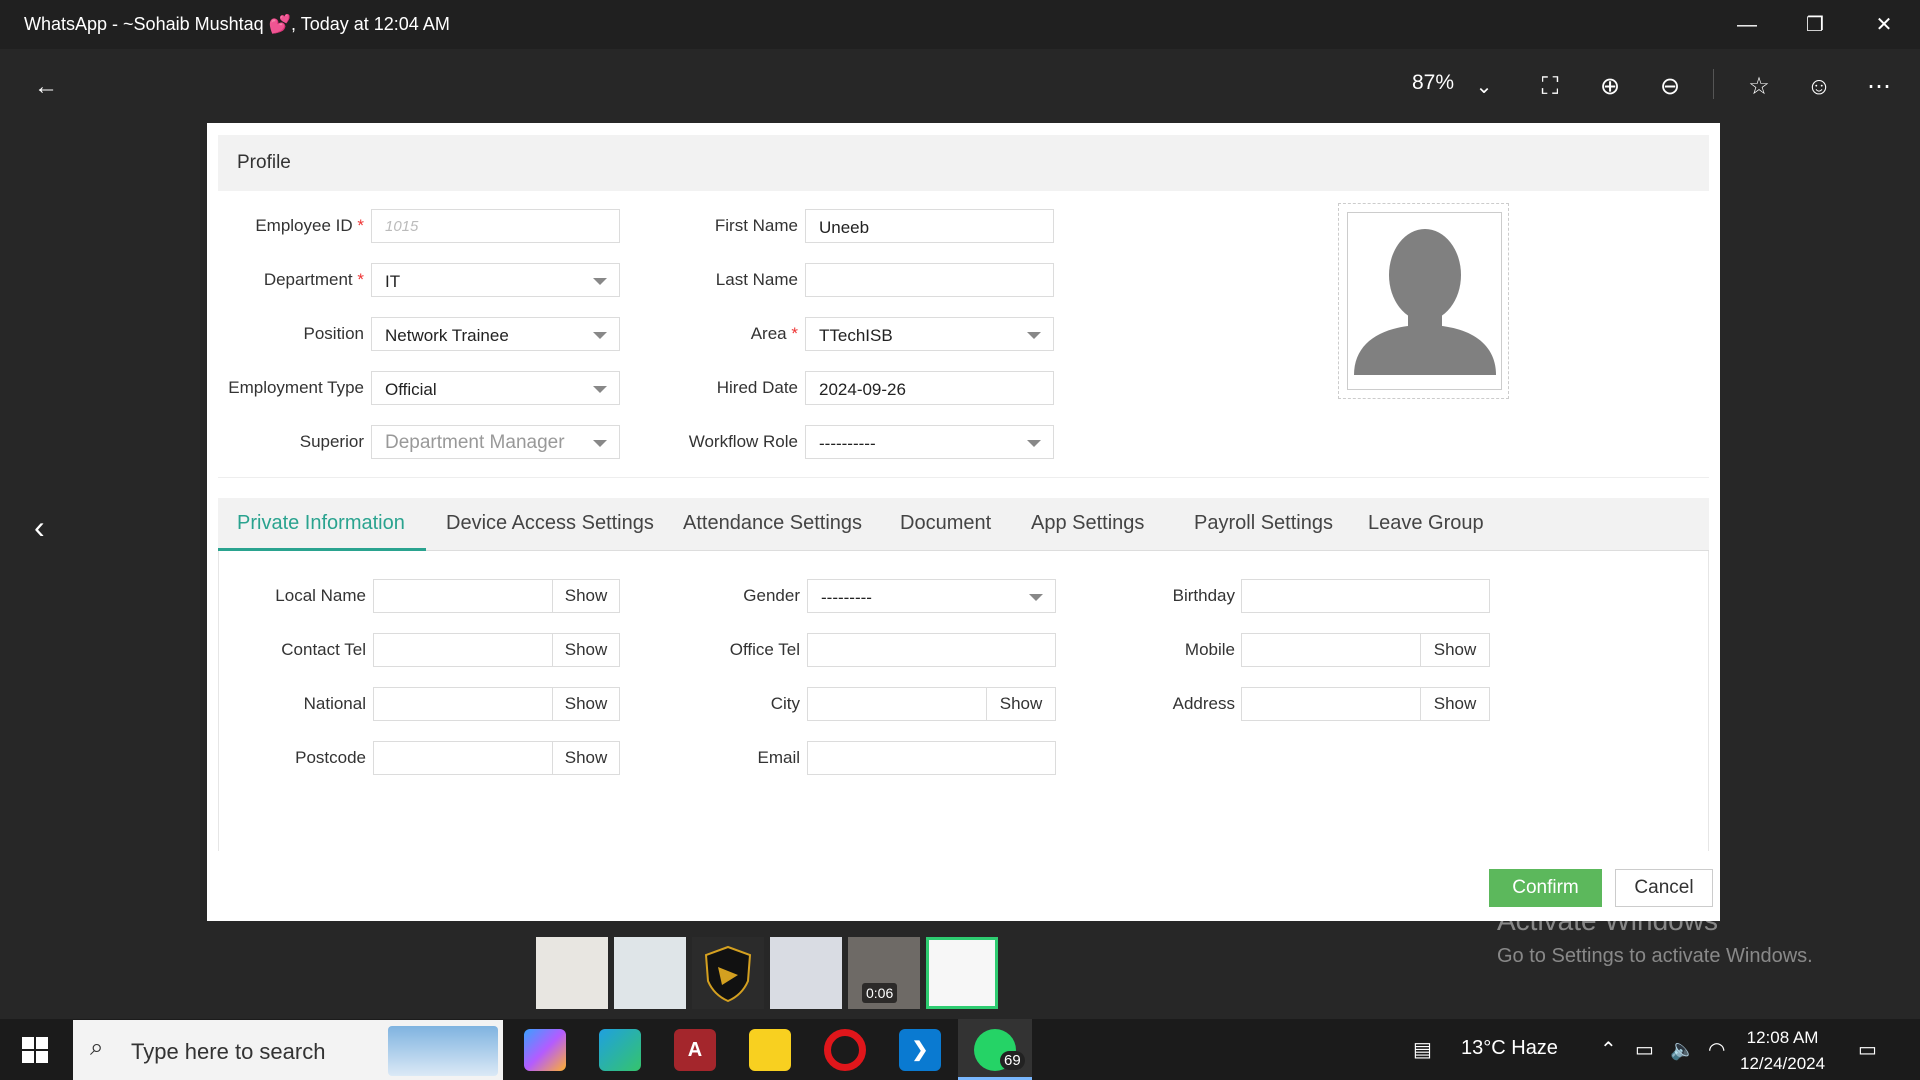 The image size is (1920, 1080). Describe the element at coordinates (1423, 301) in the screenshot. I see `photo-upload-frame` at that location.